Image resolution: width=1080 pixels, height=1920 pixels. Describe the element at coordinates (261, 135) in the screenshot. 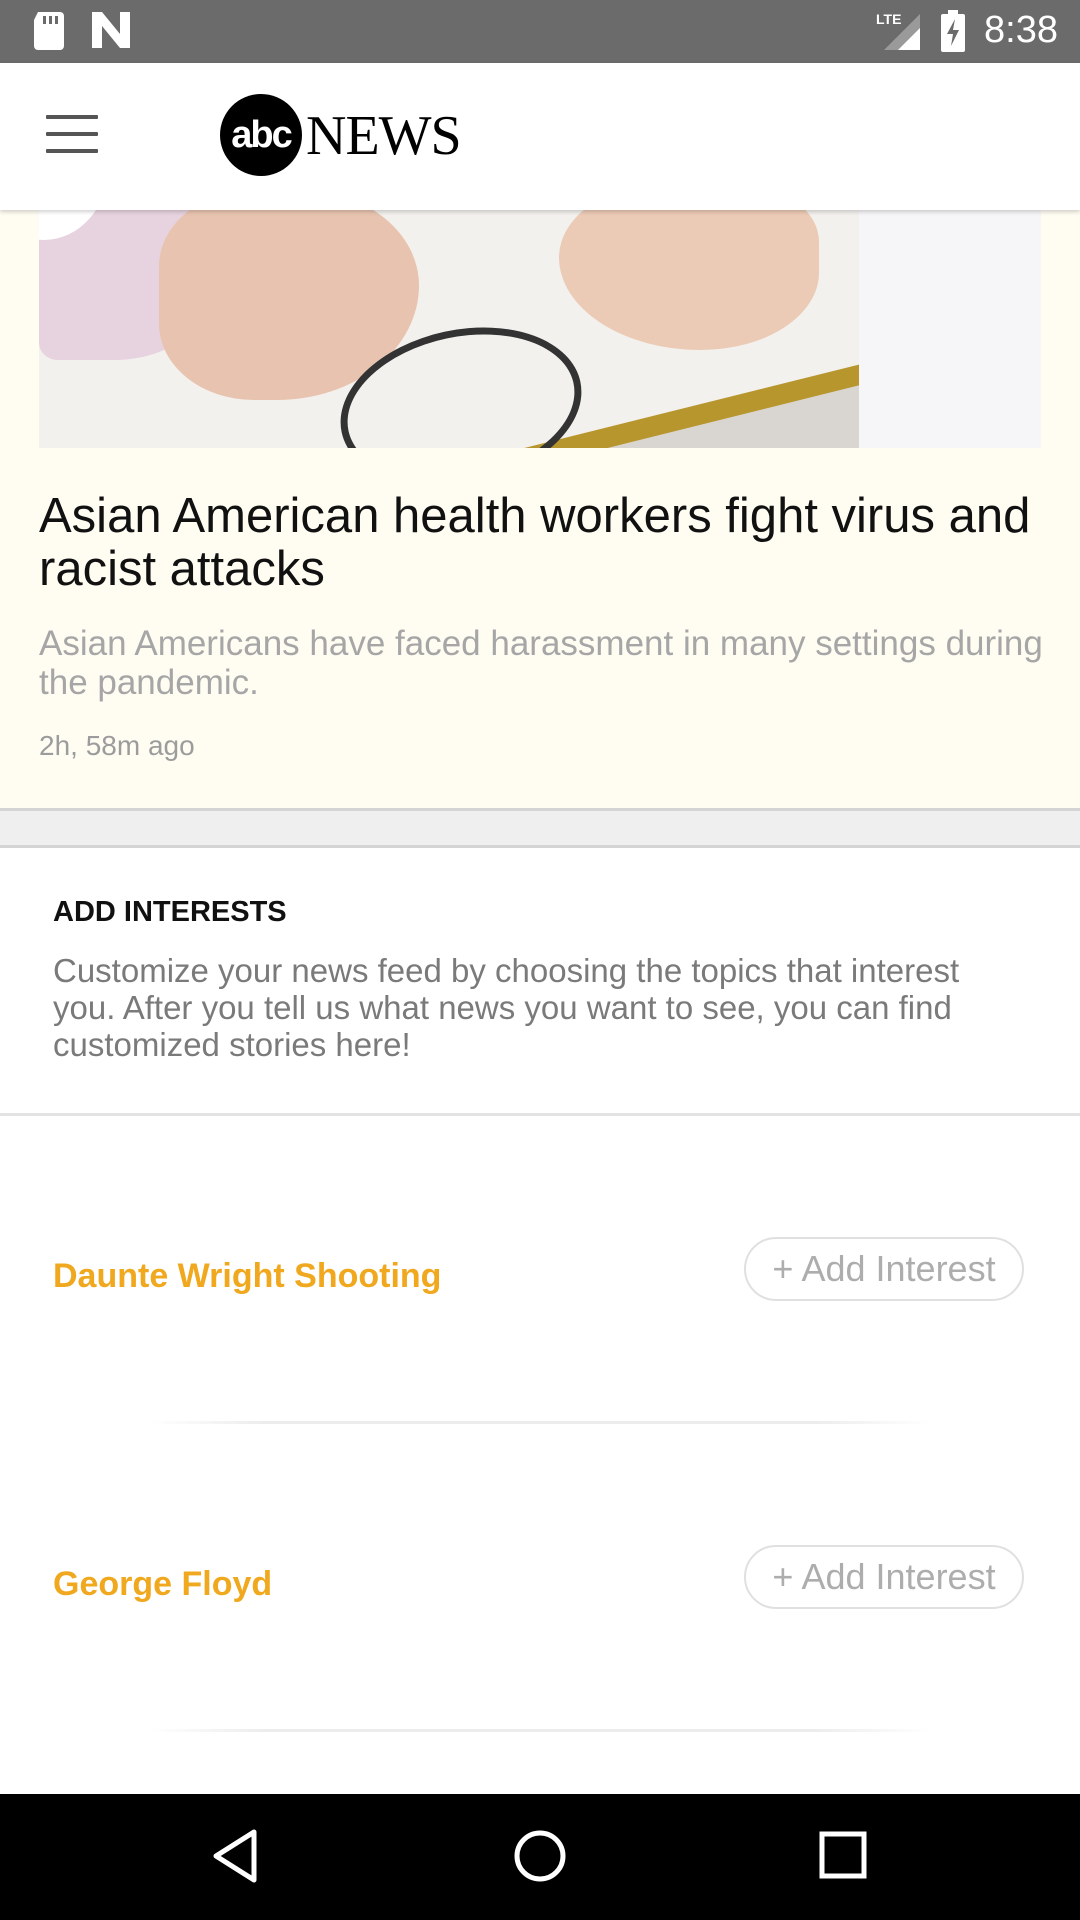

I see `abc-logo-circle: abc` at that location.